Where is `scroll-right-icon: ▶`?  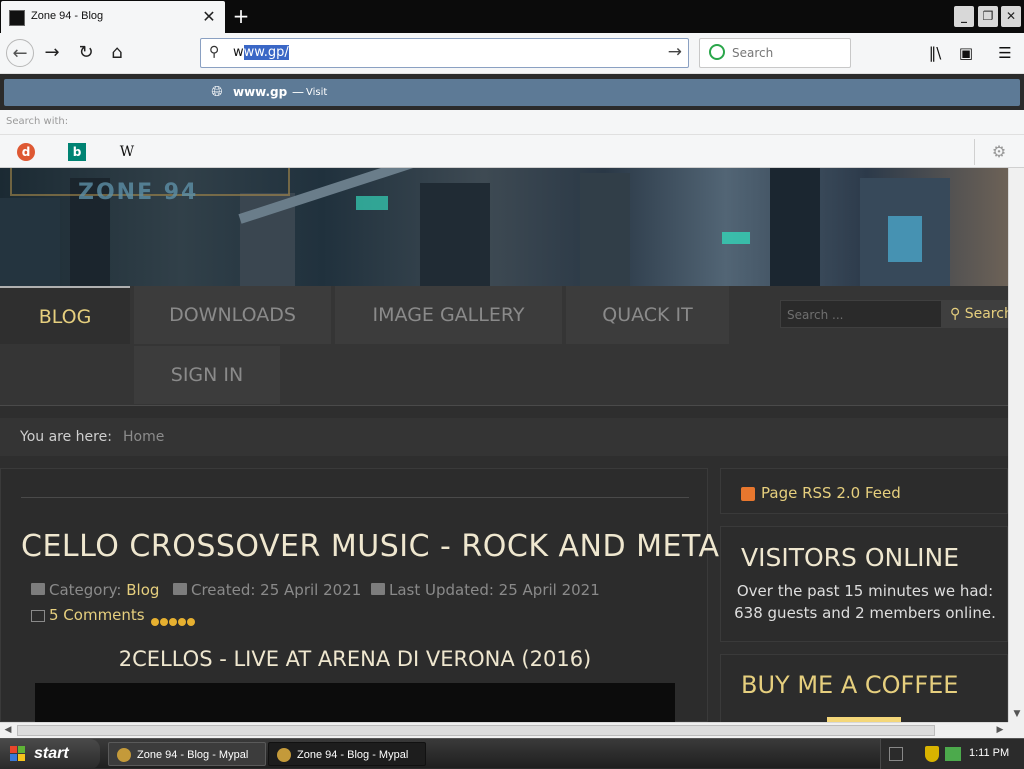 scroll-right-icon: ▶ is located at coordinates (1000, 730).